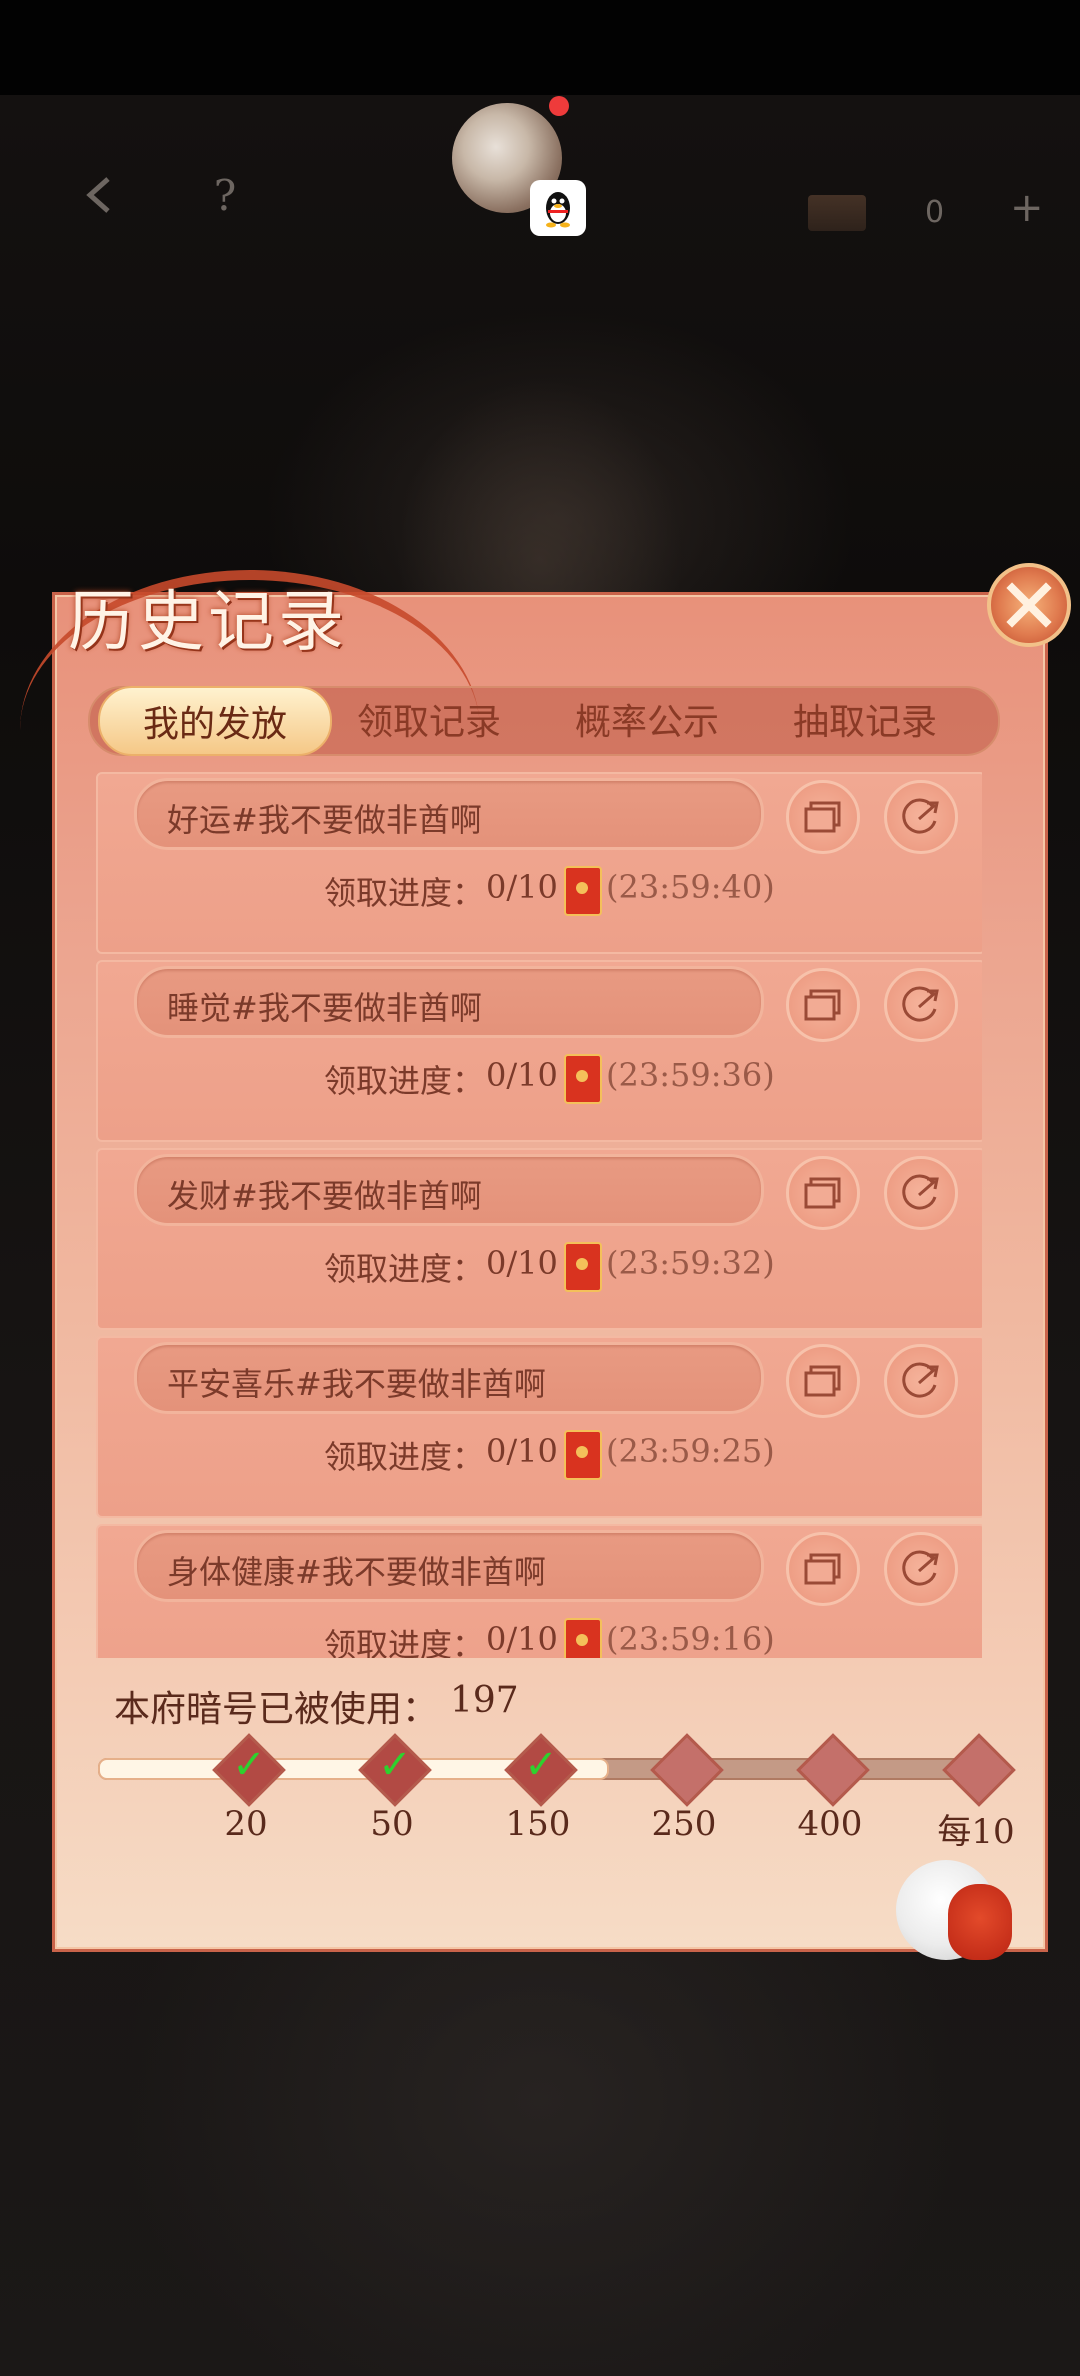 Image resolution: width=1080 pixels, height=2376 pixels. I want to click on usage-count: 197, so click(484, 1700).